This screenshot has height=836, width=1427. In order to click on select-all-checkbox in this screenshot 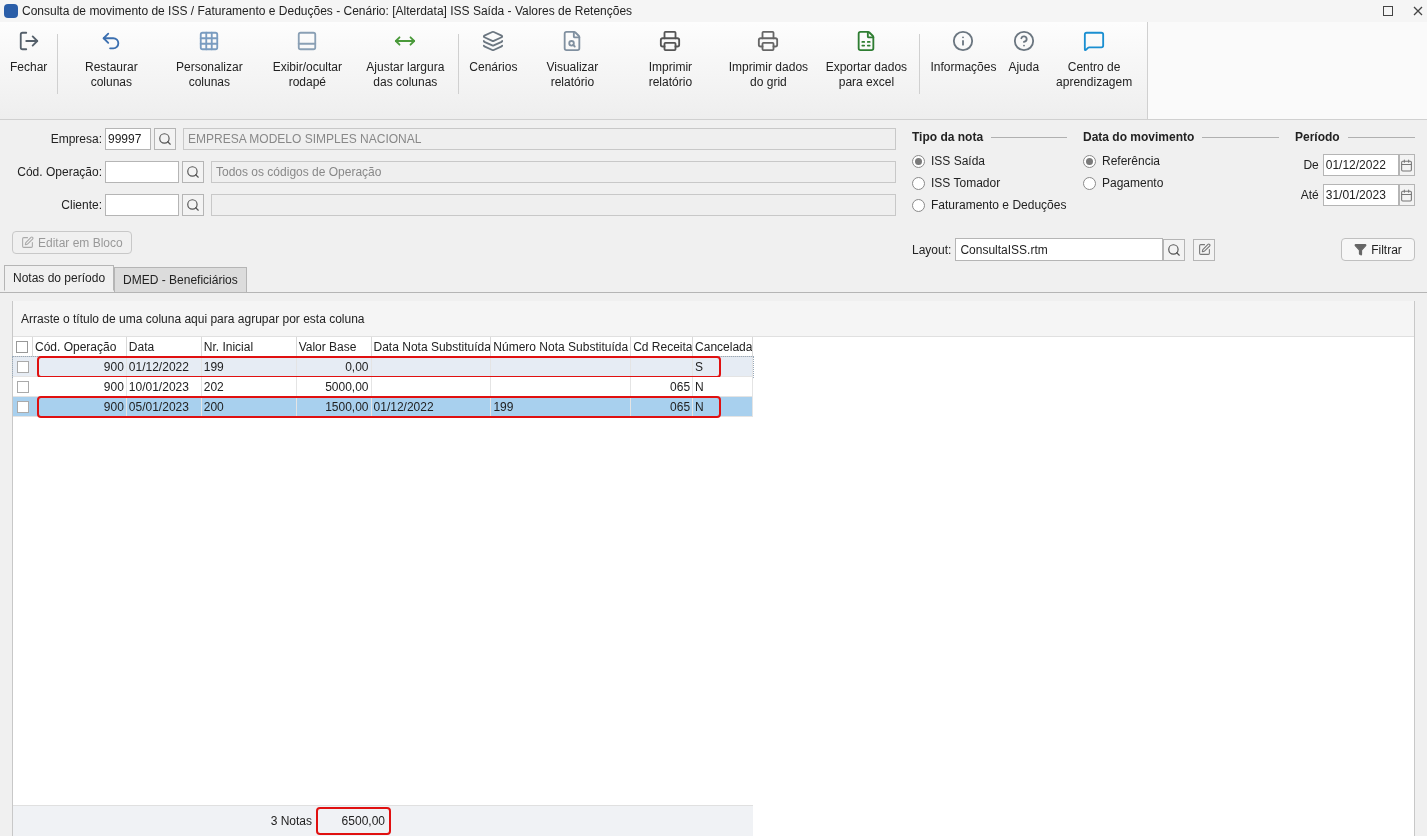, I will do `click(22, 346)`.